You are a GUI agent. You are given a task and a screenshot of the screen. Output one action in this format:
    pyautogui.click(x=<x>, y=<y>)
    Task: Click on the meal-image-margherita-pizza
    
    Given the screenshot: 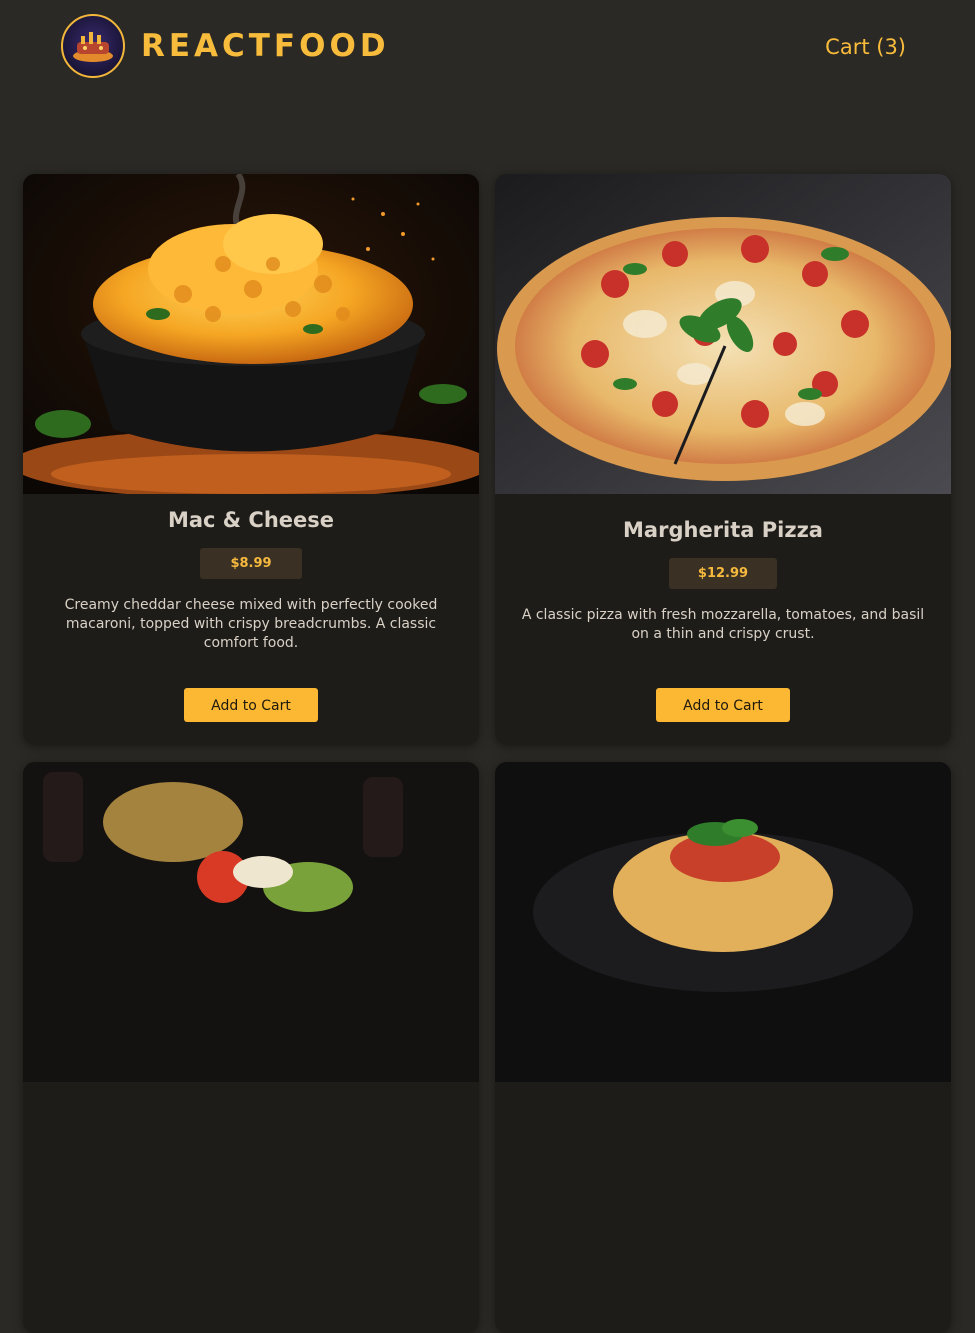 What is the action you would take?
    pyautogui.click(x=723, y=334)
    